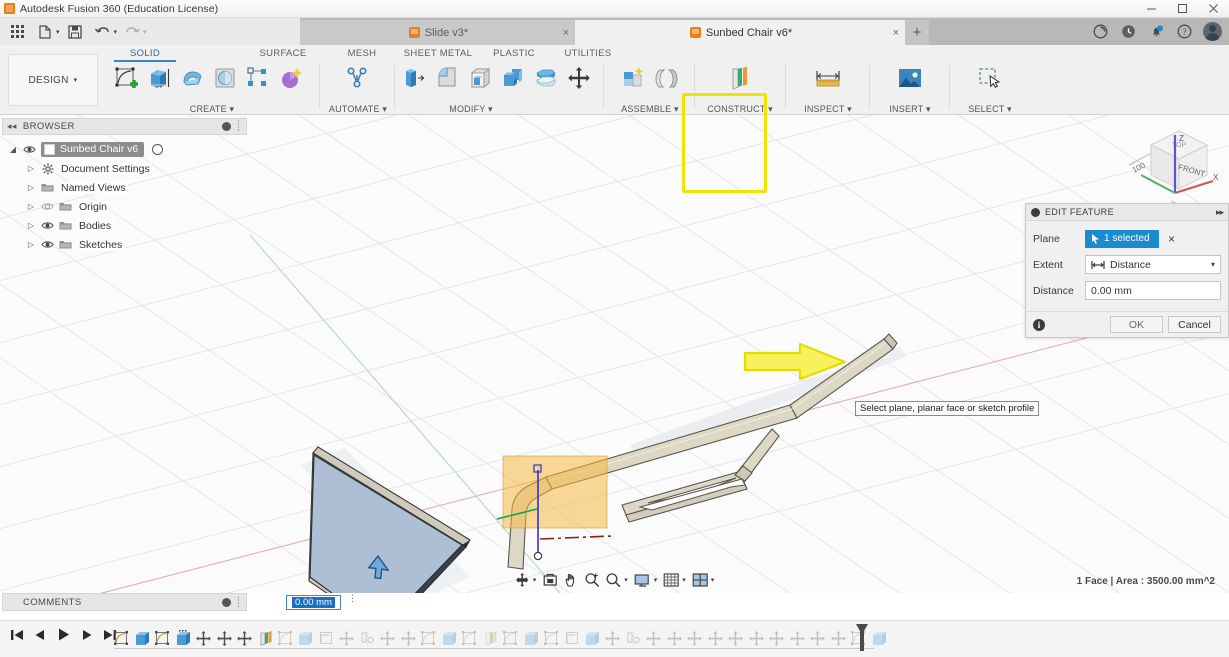 This screenshot has width=1229, height=657. What do you see at coordinates (1173, 168) in the screenshot?
I see `view-cube: TOP FRONT Z X 100` at bounding box center [1173, 168].